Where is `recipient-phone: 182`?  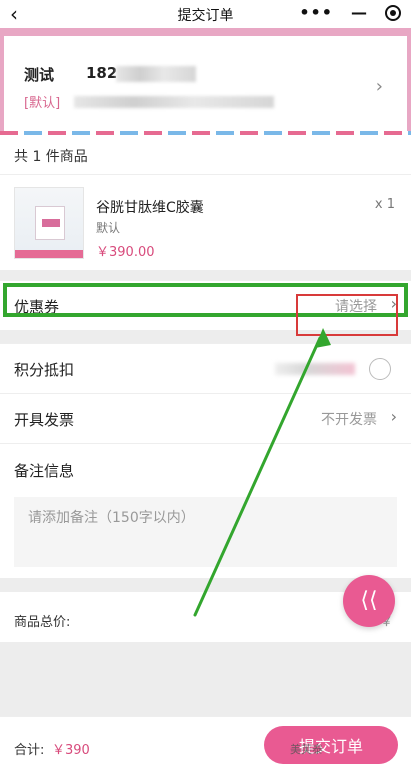 recipient-phone: 182 is located at coordinates (102, 73).